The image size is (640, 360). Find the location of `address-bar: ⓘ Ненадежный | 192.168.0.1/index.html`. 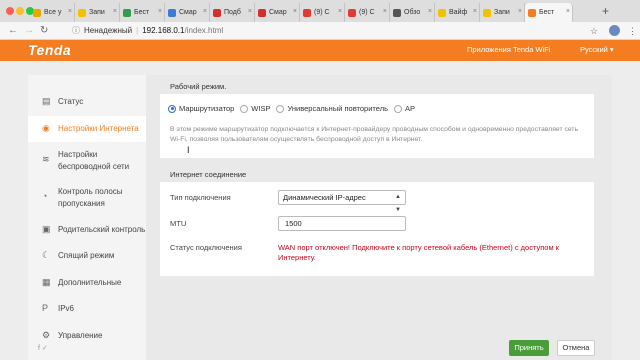

address-bar: ⓘ Ненадежный | 192.168.0.1/index.html is located at coordinates (147, 31).